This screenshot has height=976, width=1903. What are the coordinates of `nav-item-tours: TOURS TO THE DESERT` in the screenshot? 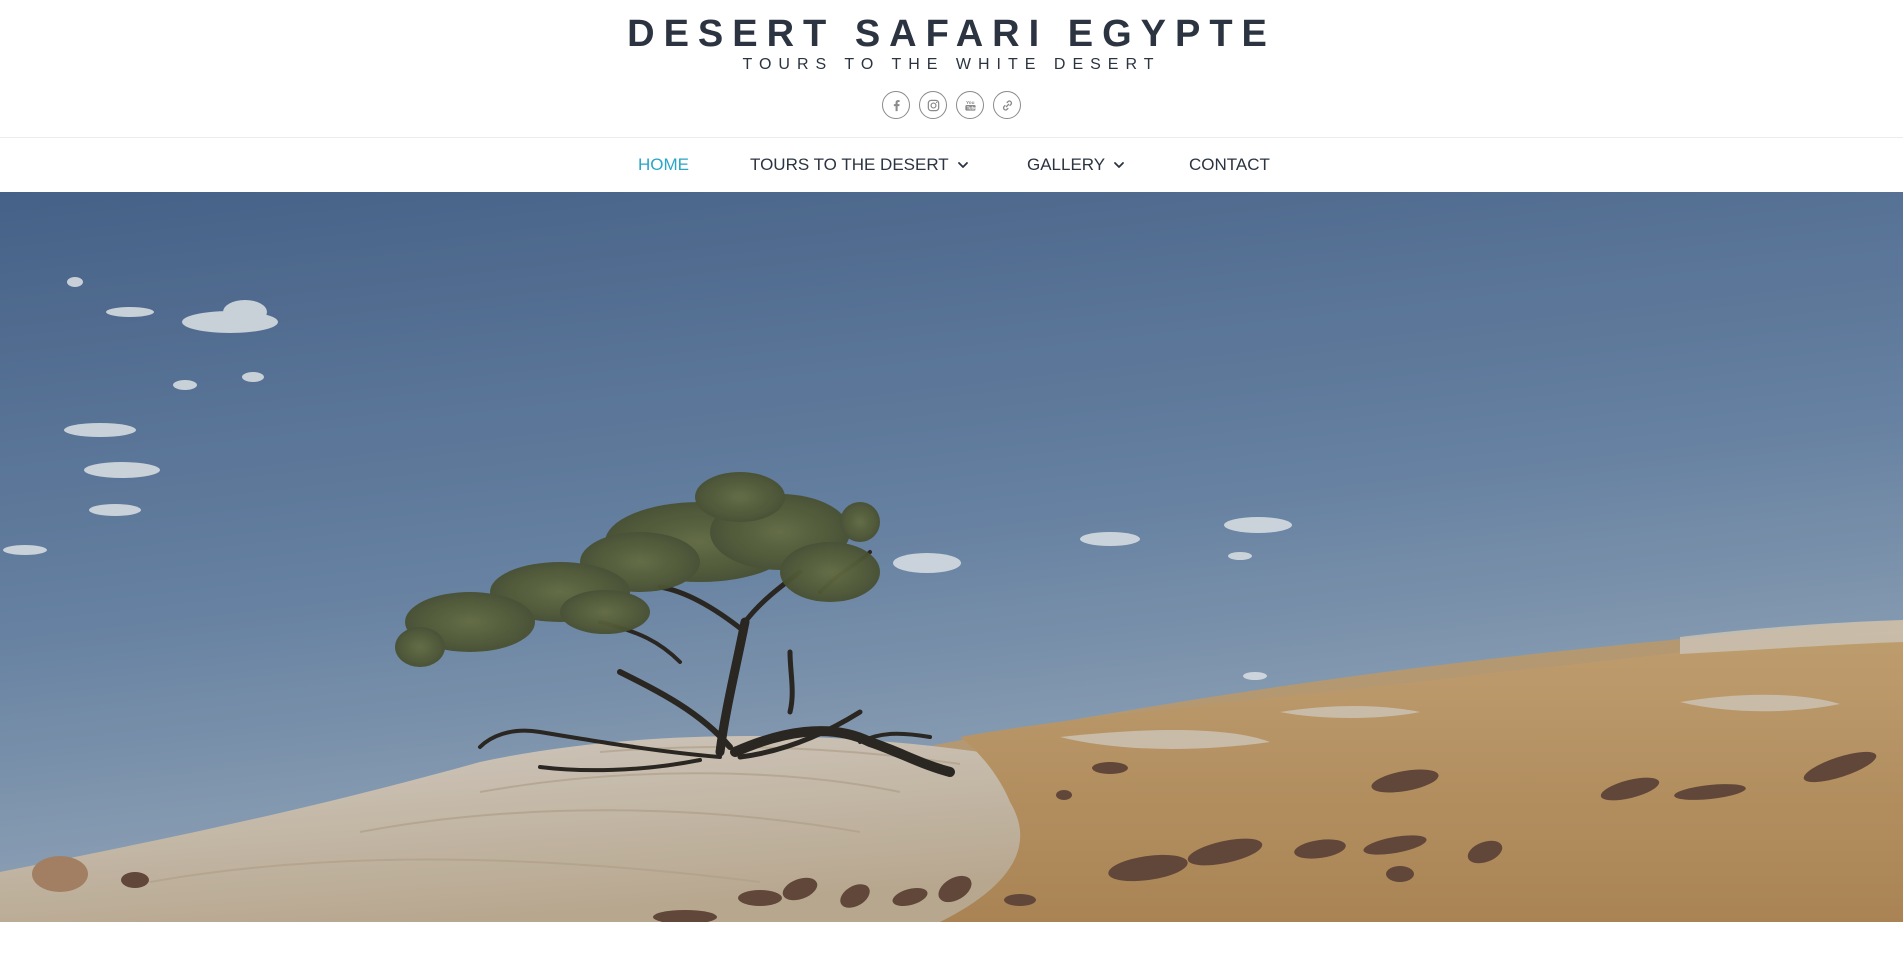 It's located at (859, 165).